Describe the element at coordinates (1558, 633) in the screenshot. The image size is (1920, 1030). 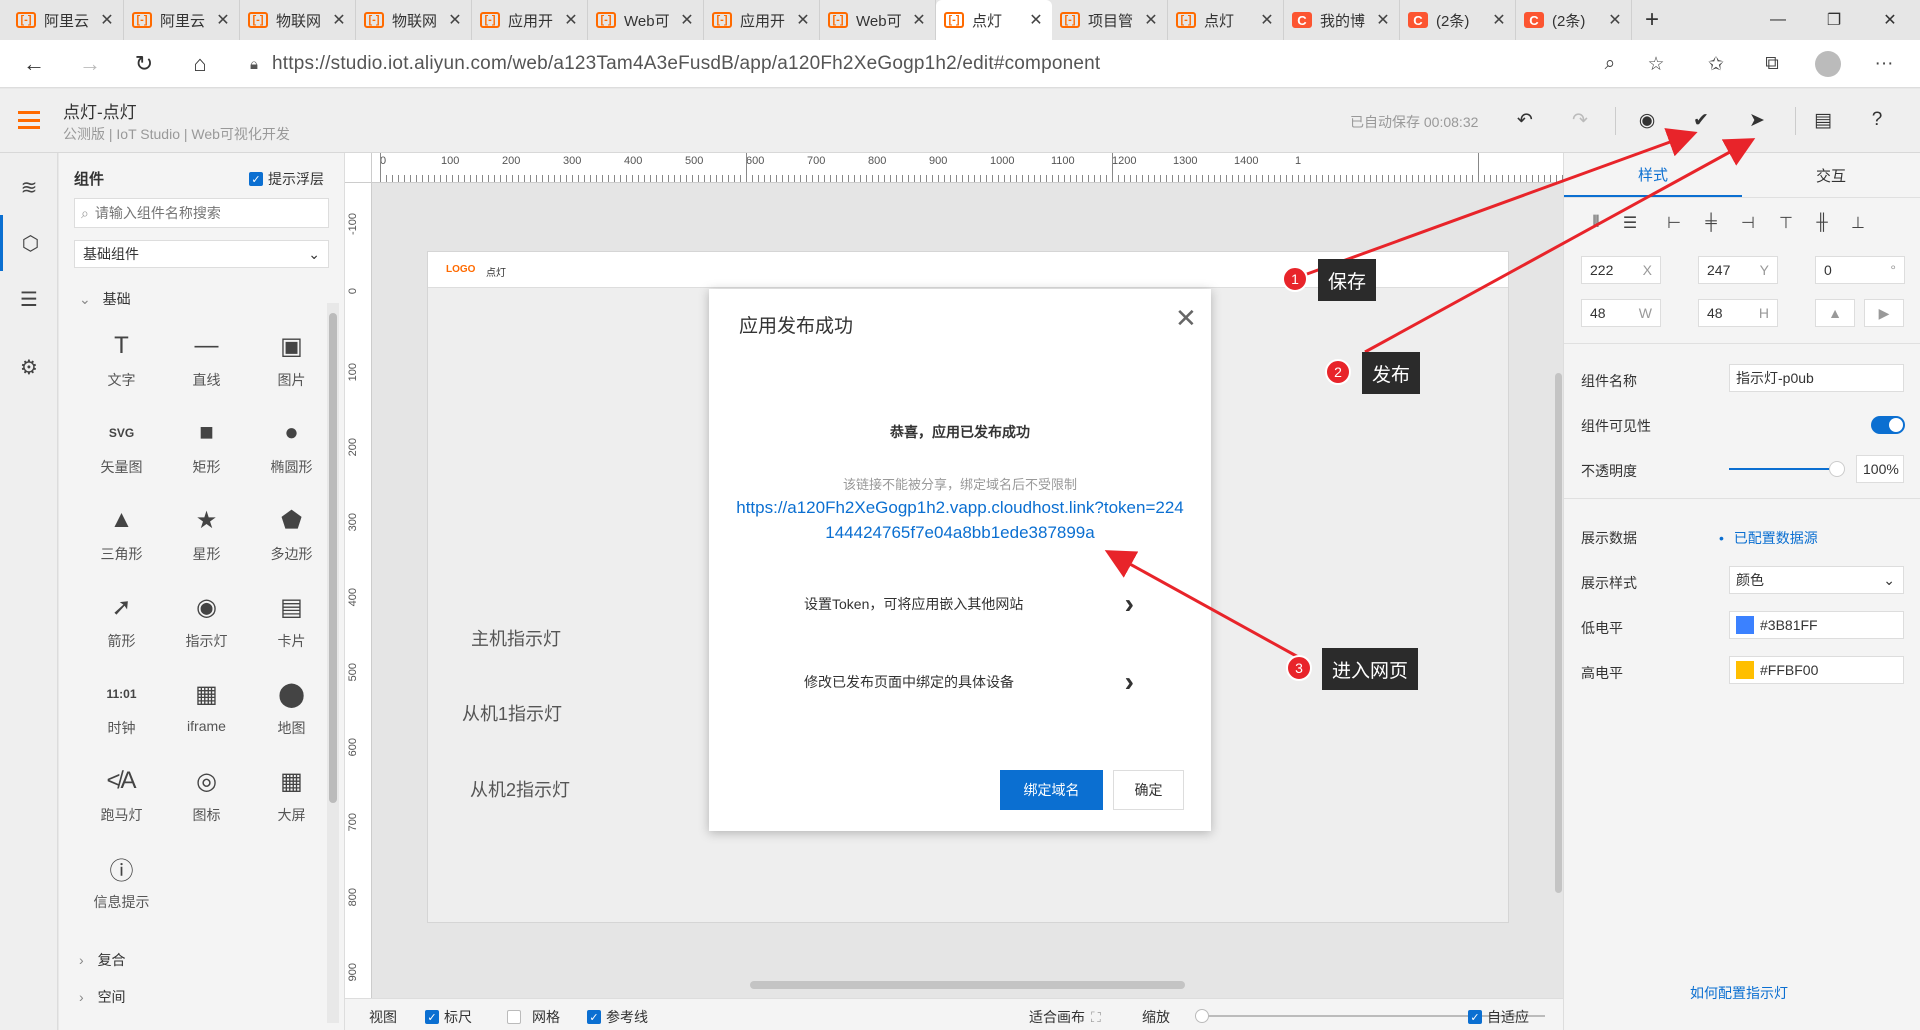
I see `vertical-scrollbar` at that location.